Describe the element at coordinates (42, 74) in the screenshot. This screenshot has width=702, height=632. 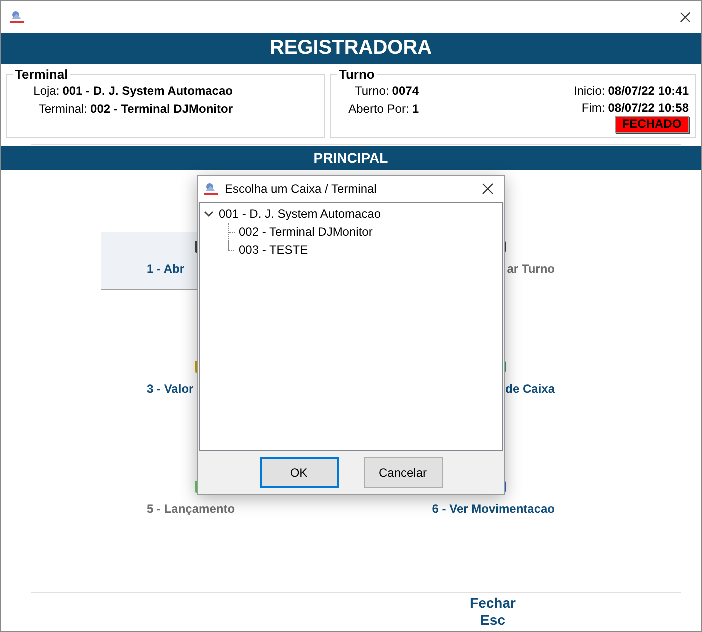
I see `group-title: Terminal` at that location.